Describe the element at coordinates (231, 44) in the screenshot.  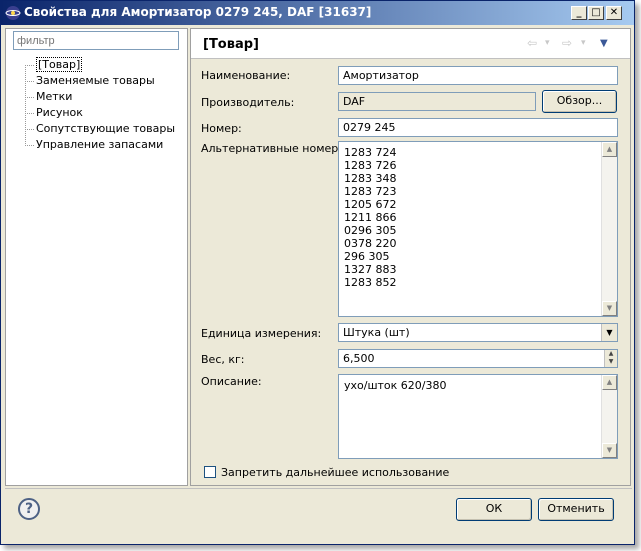
I see `page-title: [Товар]` at that location.